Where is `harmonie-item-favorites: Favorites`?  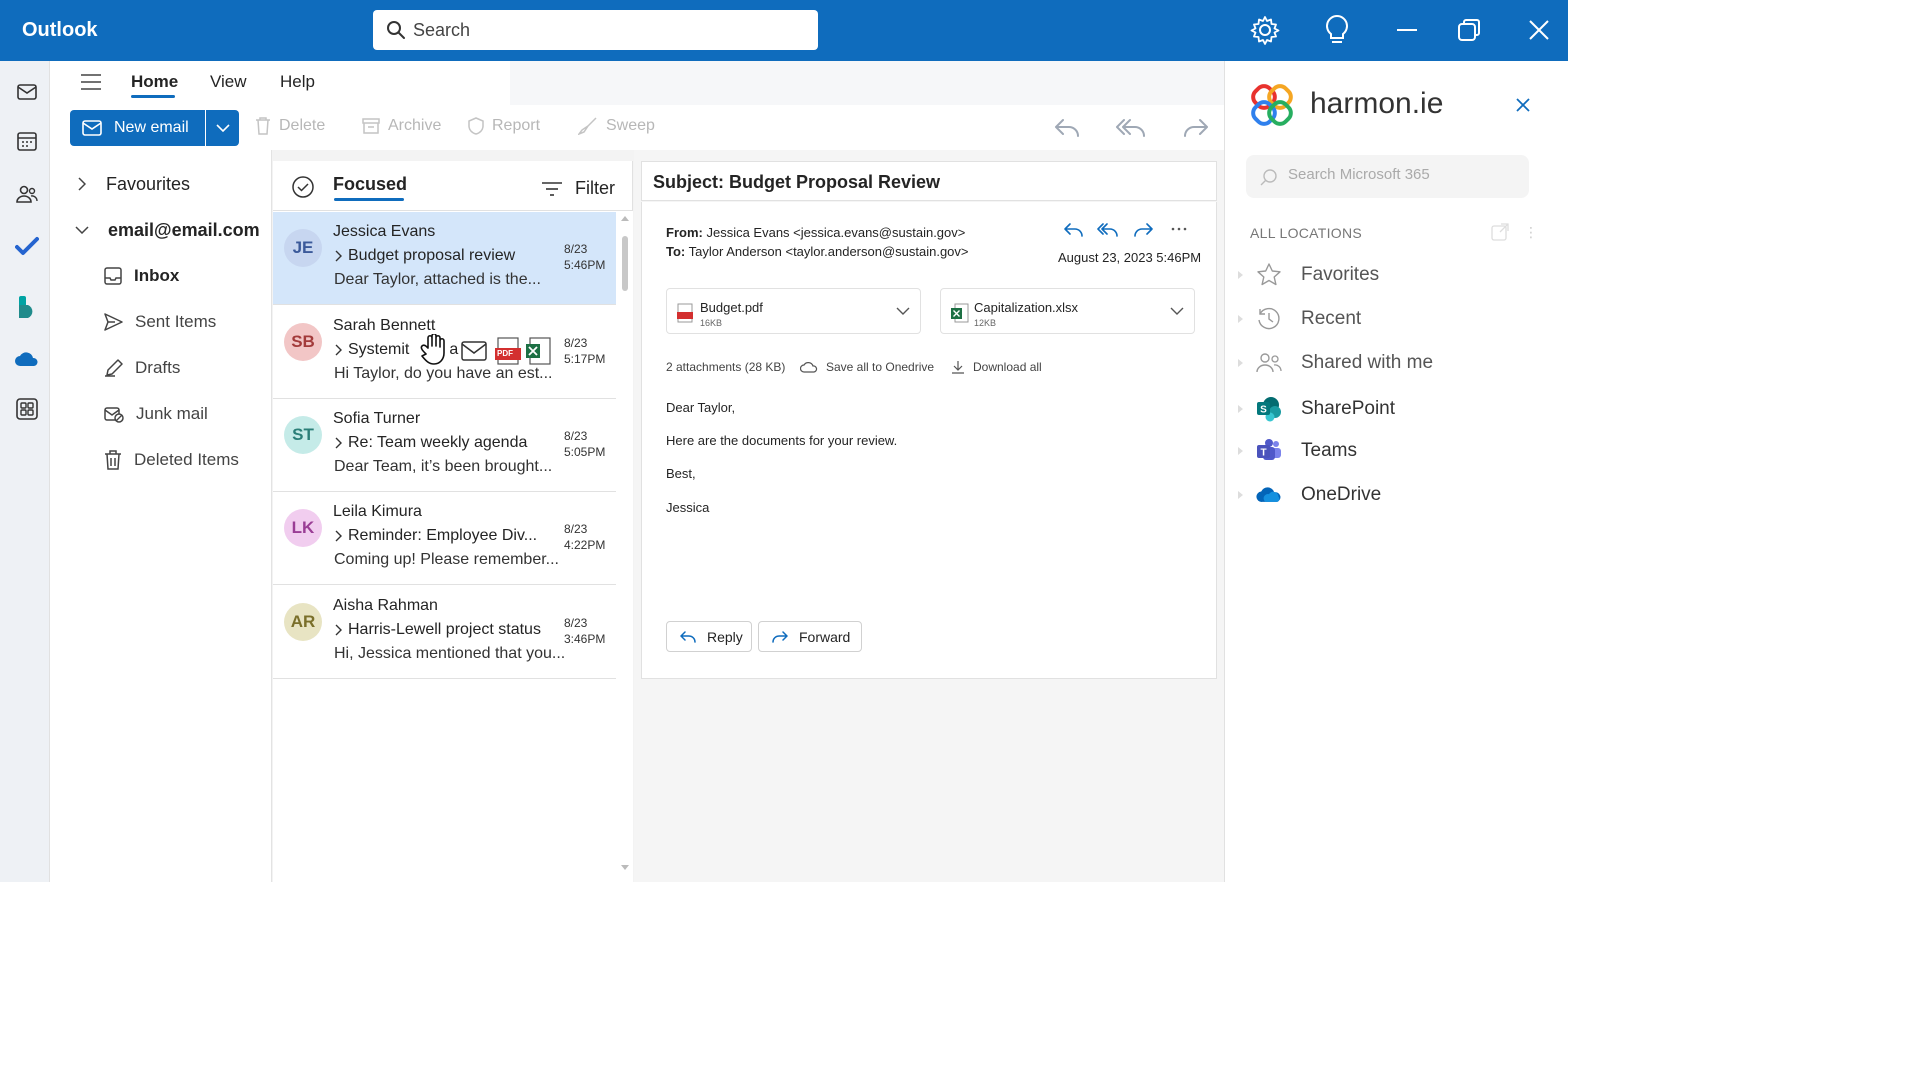
harmonie-item-favorites: Favorites is located at coordinates (1308, 275).